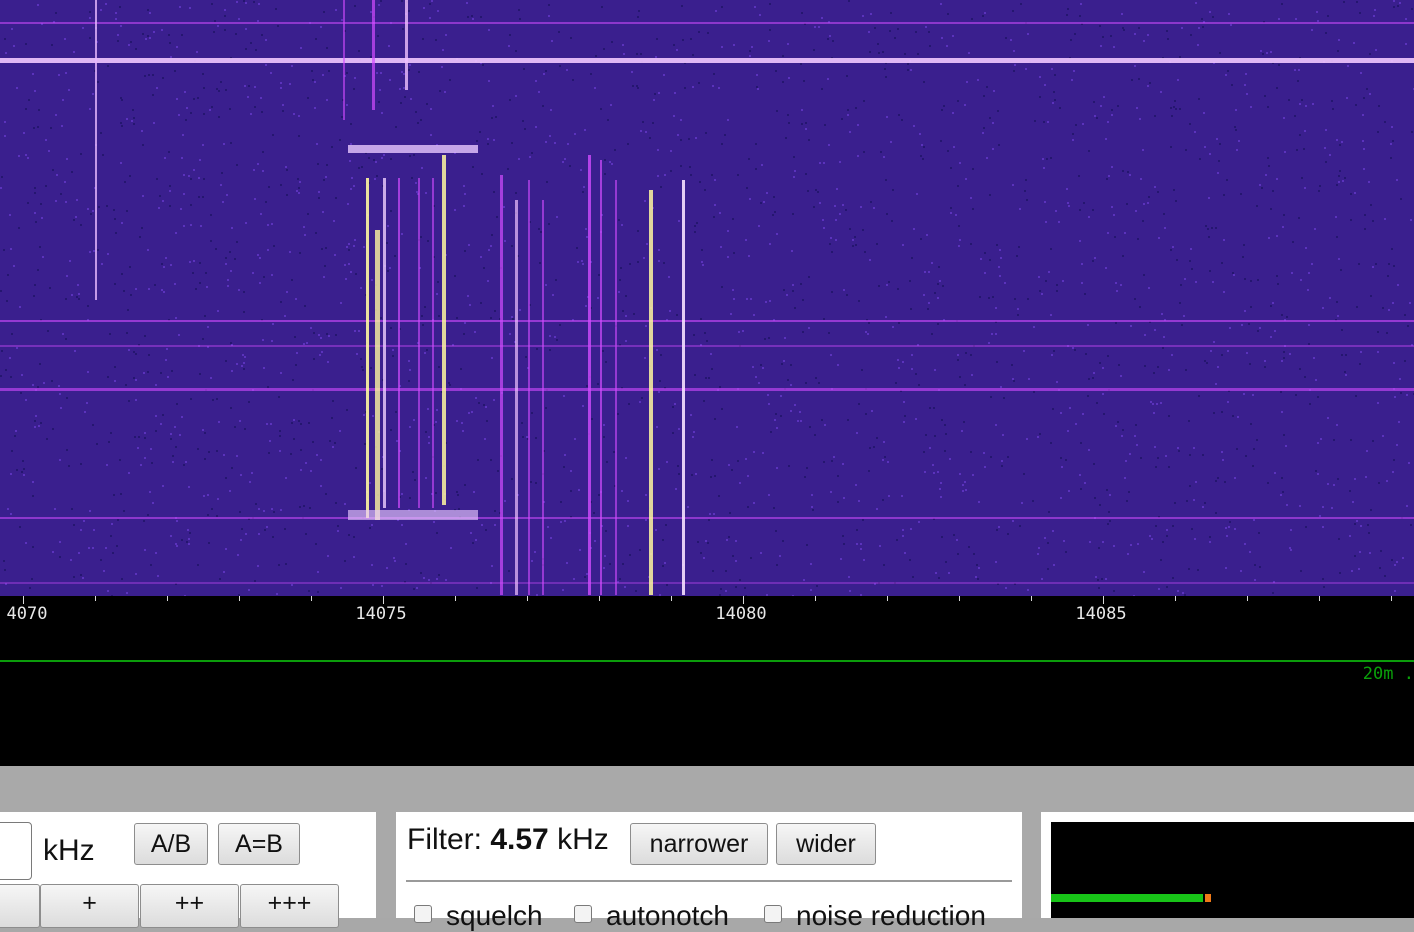 The width and height of the screenshot is (1414, 932). I want to click on filter-narrower-button: narrower, so click(699, 844).